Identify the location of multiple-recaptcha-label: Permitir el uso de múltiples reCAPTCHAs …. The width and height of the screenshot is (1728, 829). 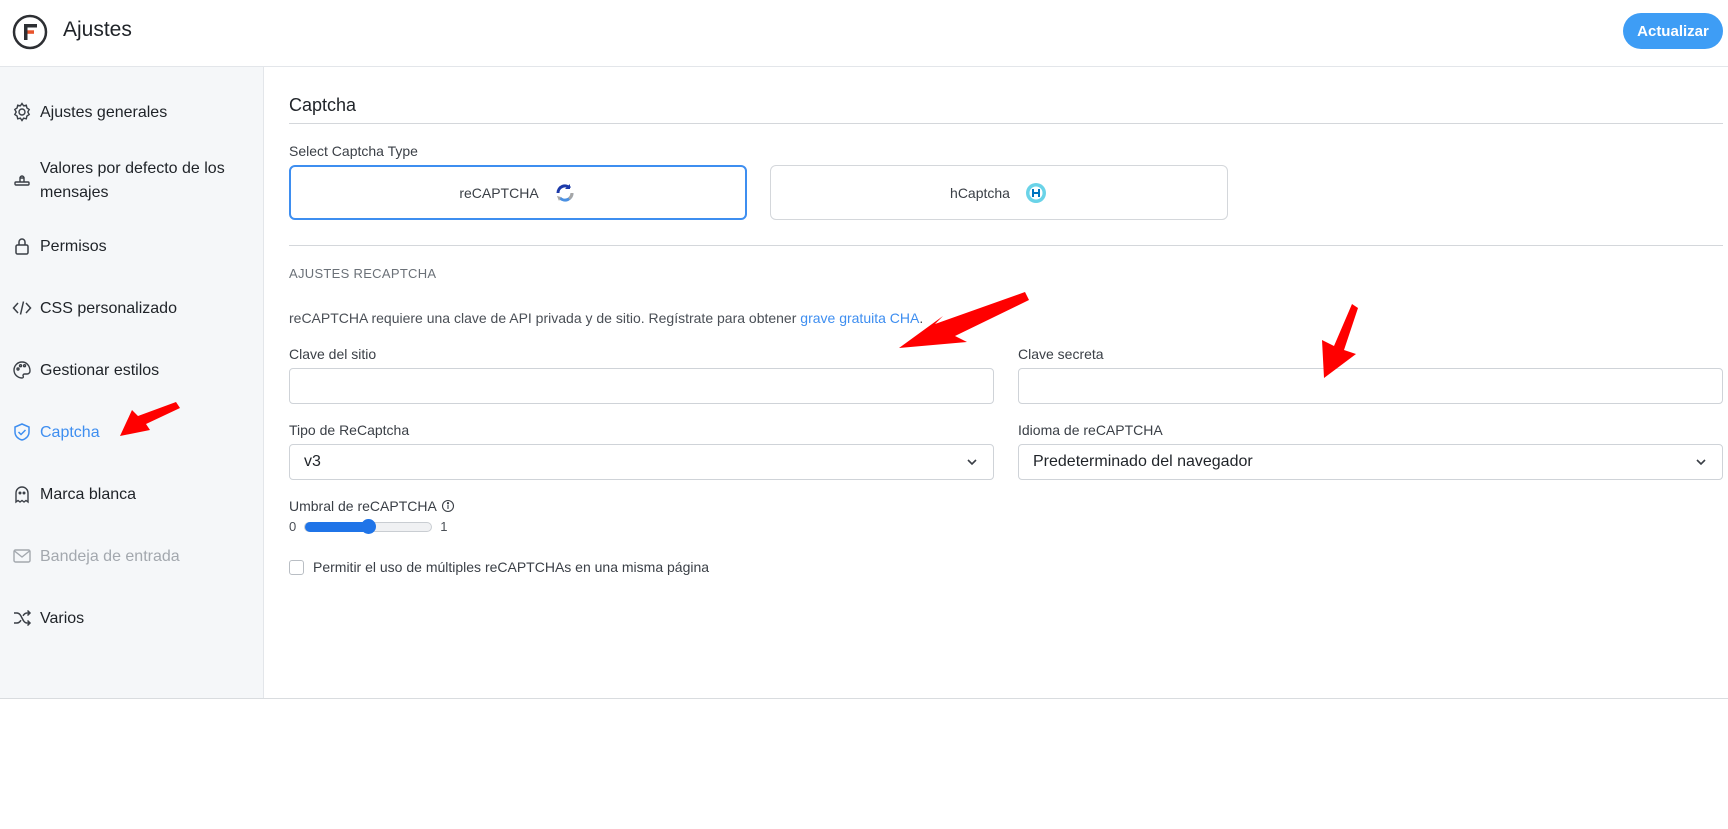
(511, 567).